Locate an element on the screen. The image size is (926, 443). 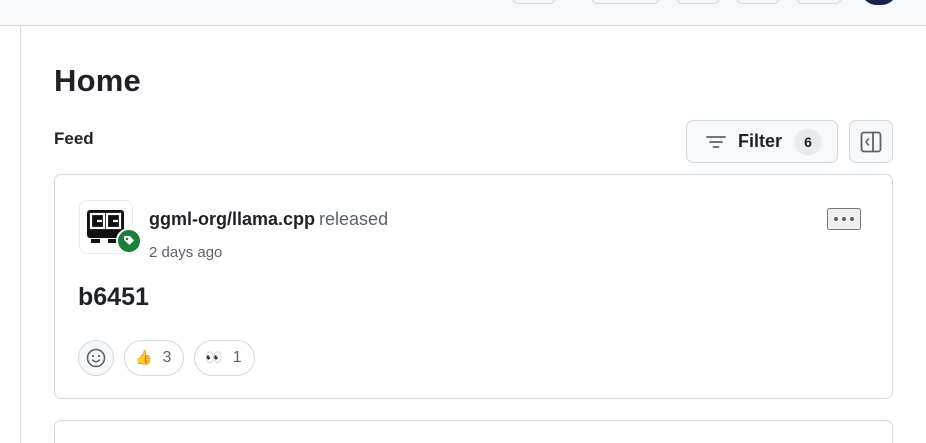
feed-item-headline: ggml-org/llama.cpp released is located at coordinates (268, 219).